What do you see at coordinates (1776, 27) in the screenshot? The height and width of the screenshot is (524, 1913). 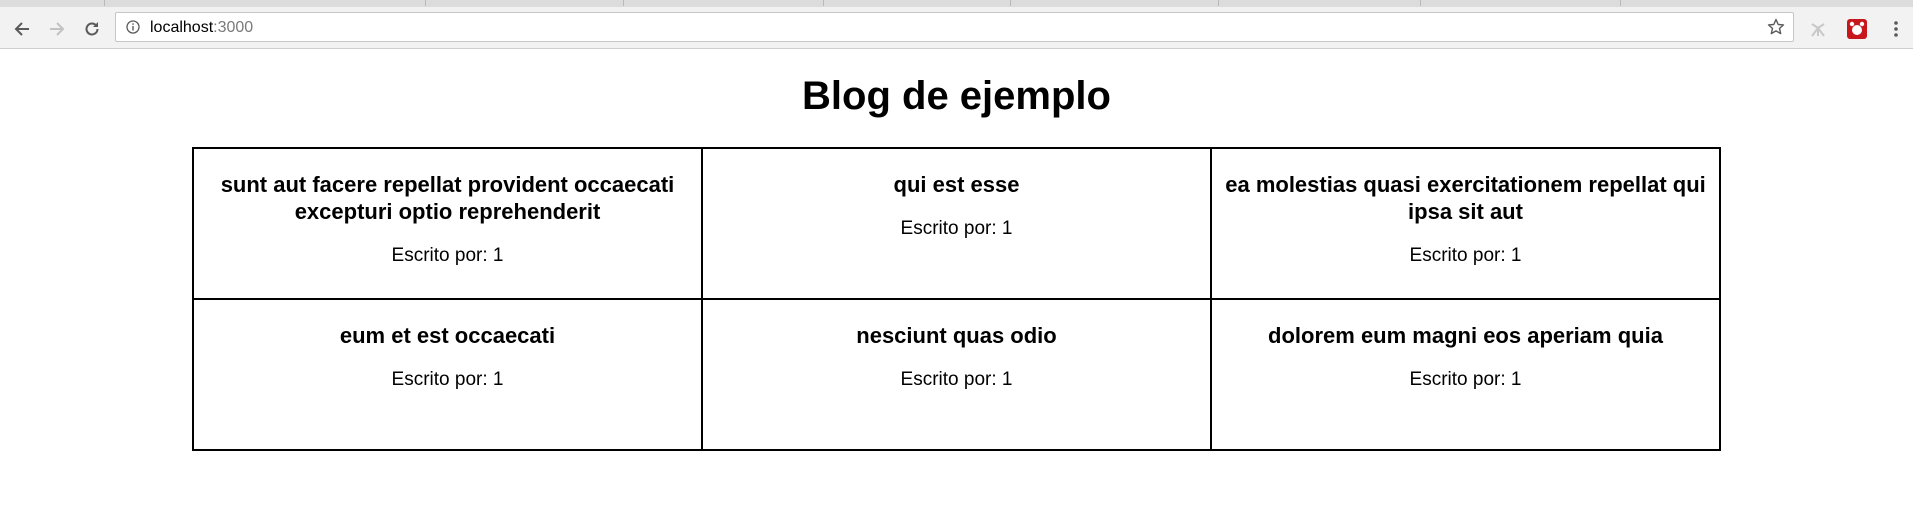 I see `star-icon` at bounding box center [1776, 27].